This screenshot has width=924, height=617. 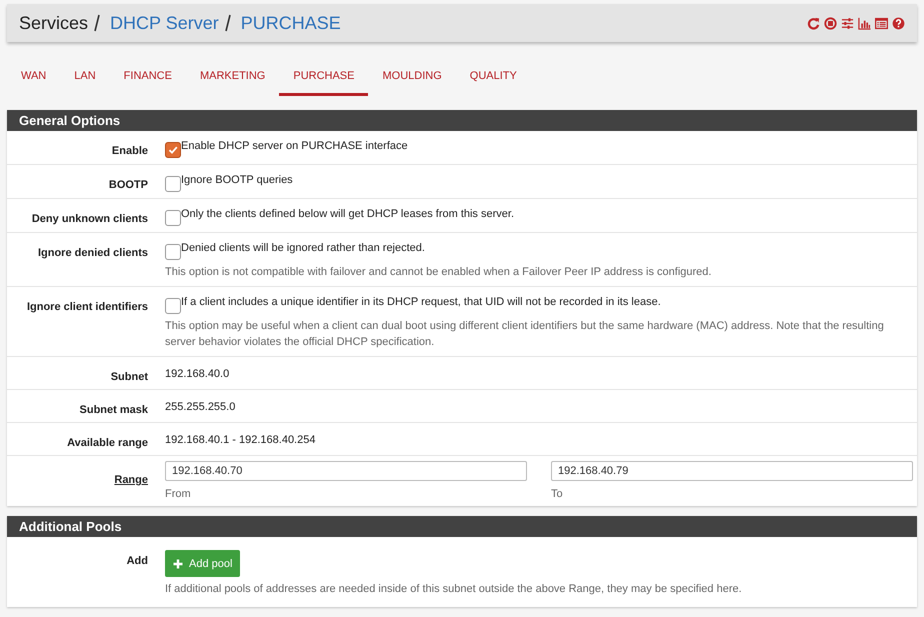 I want to click on field-label: Deny unknown clients, so click(x=90, y=219).